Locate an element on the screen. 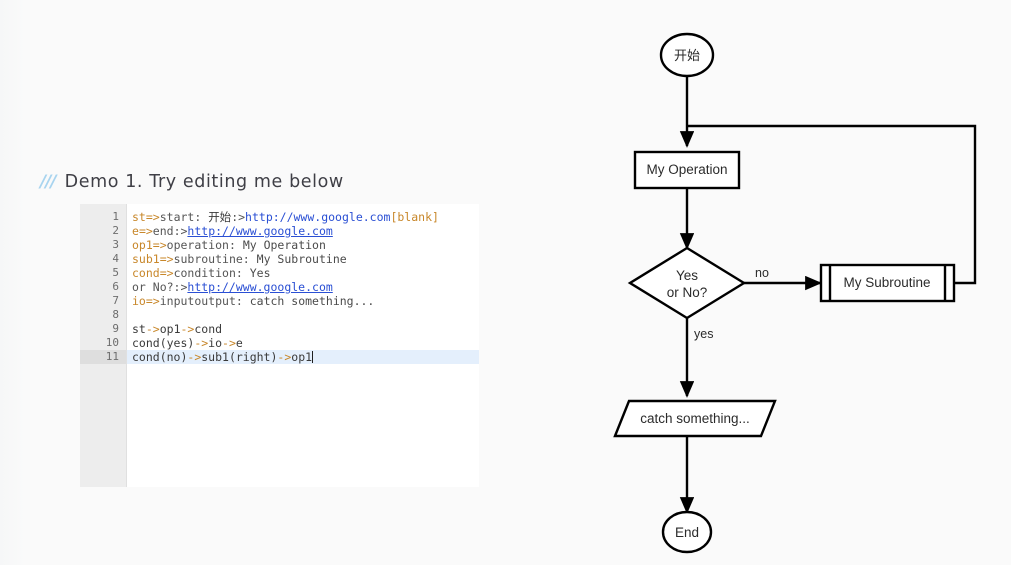 The height and width of the screenshot is (565, 1011). line-number-gutter: 1 2 3 4 5 6 7 8 9 10 11 is located at coordinates (103, 345).